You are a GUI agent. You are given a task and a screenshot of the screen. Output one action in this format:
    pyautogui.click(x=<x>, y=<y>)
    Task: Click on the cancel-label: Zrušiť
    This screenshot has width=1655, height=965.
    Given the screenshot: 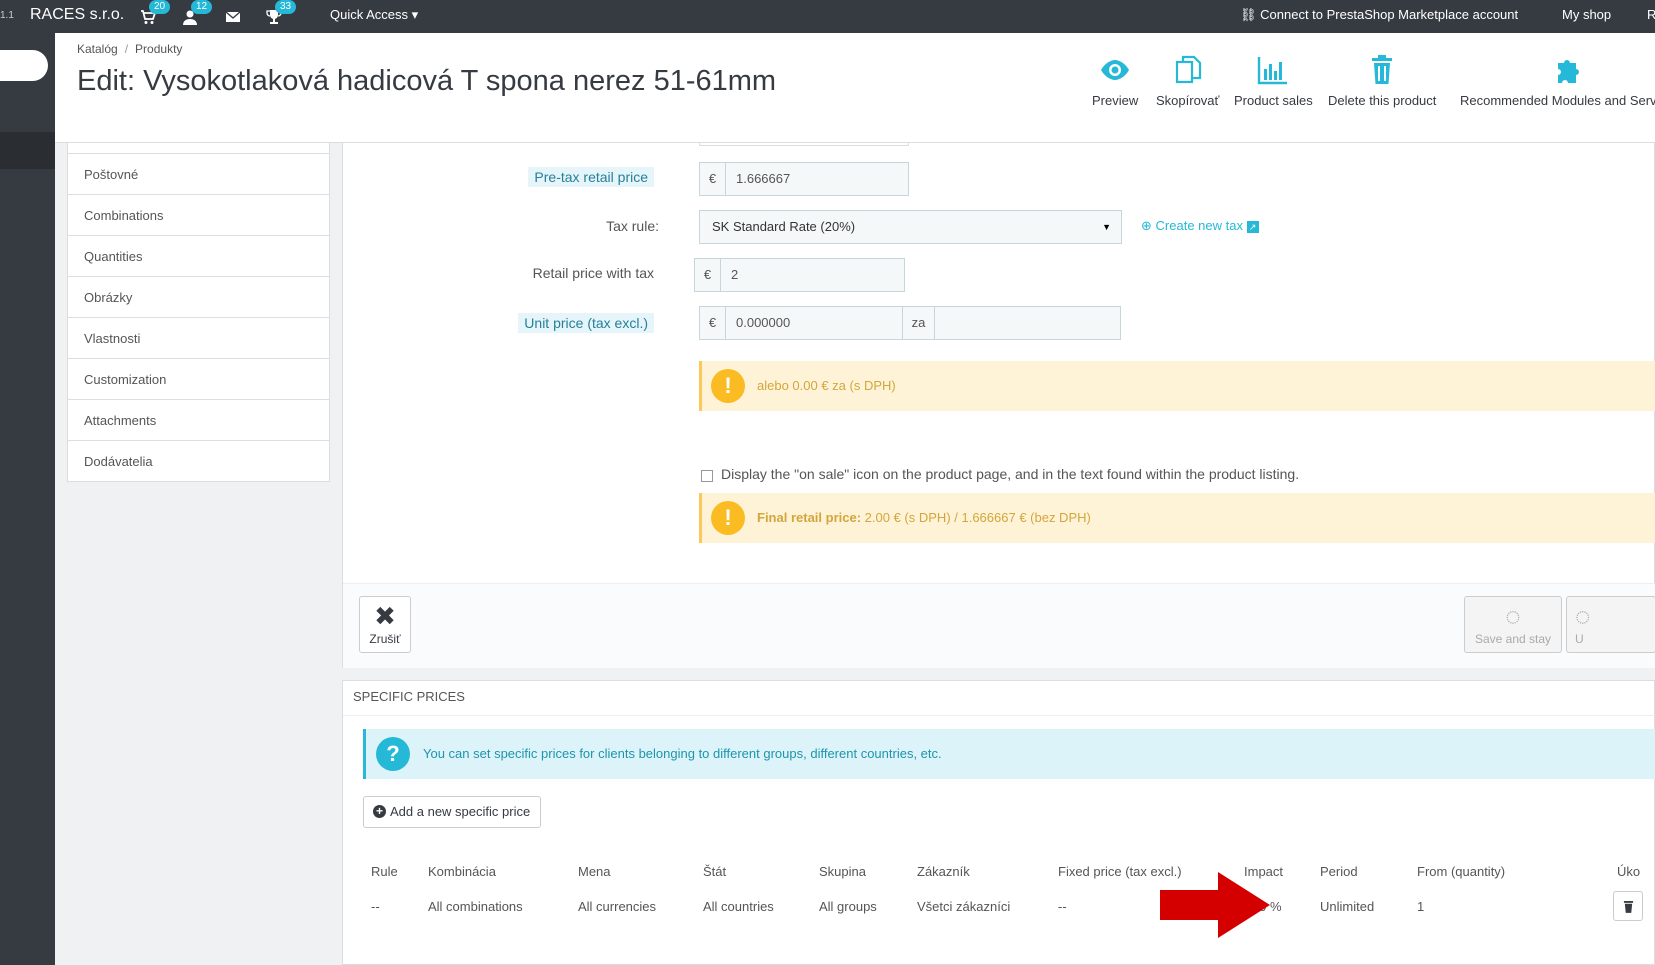 What is the action you would take?
    pyautogui.click(x=385, y=639)
    